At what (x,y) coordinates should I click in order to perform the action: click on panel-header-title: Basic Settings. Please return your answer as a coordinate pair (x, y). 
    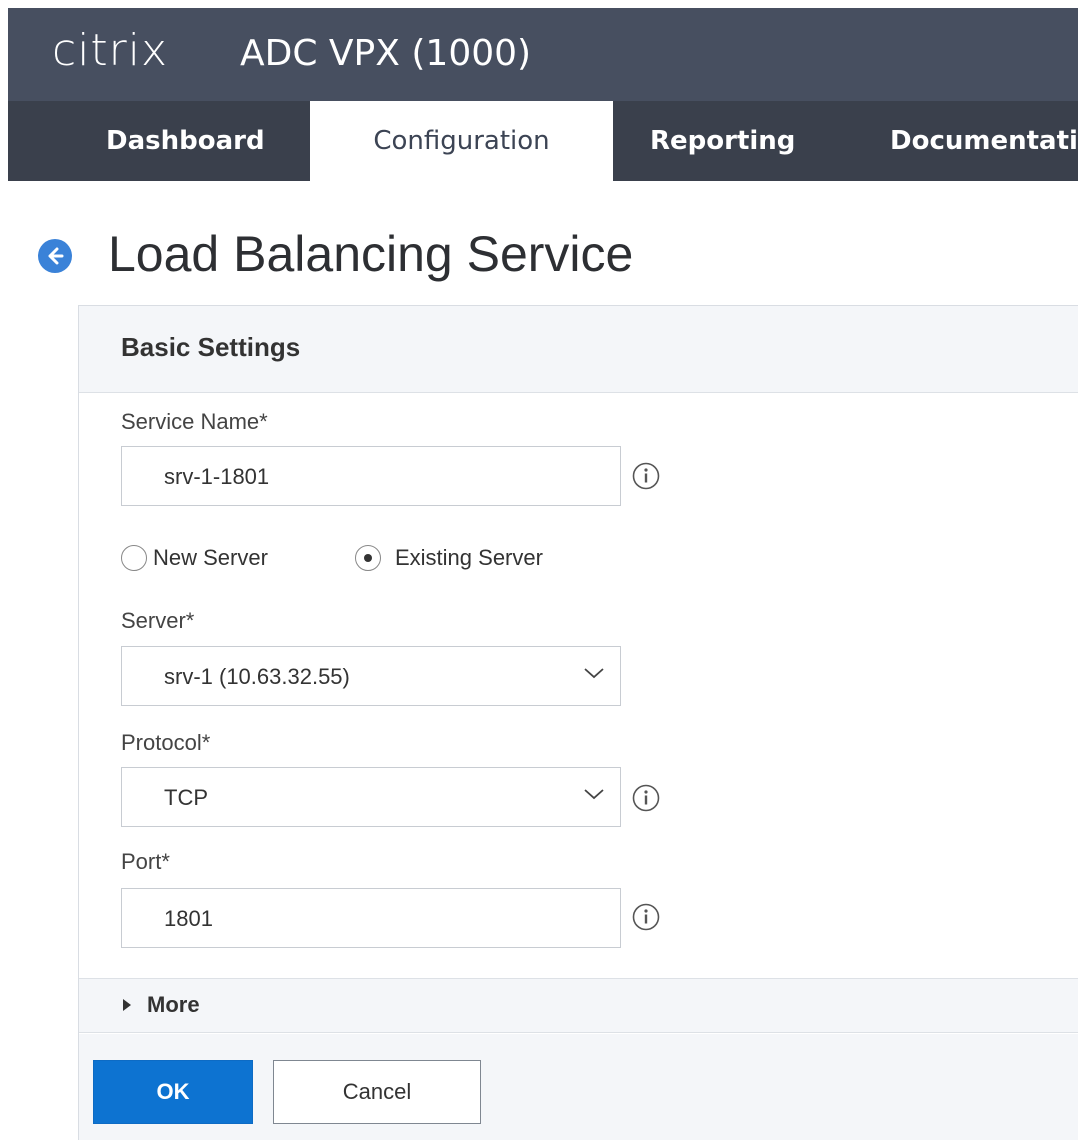
    Looking at the image, I should click on (211, 347).